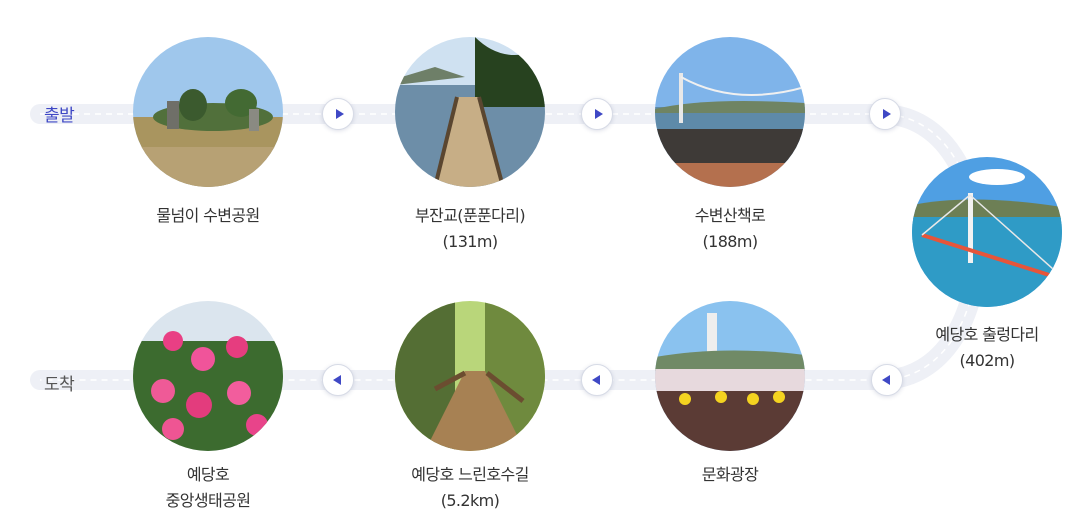 The image size is (1086, 527). What do you see at coordinates (730, 215) in the screenshot?
I see `stop-3-title: 수변산책로` at bounding box center [730, 215].